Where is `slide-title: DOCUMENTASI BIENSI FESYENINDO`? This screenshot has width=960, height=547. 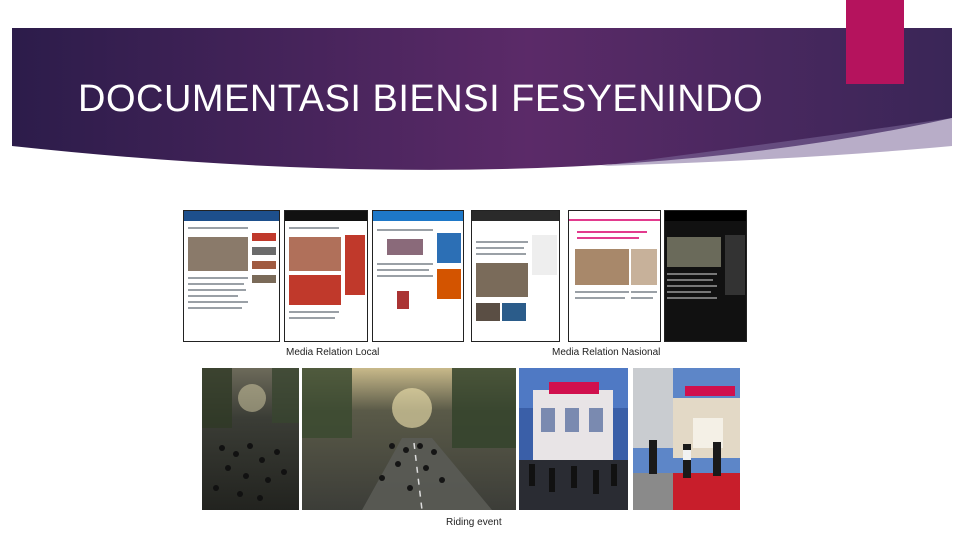 slide-title: DOCUMENTASI BIENSI FESYENINDO is located at coordinates (421, 99).